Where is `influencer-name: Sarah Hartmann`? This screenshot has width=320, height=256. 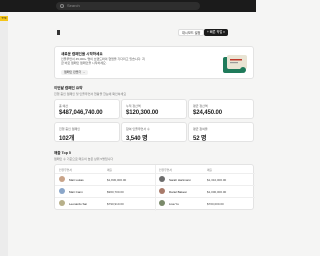
influencer-name: Sarah Hartmann is located at coordinates (180, 179).